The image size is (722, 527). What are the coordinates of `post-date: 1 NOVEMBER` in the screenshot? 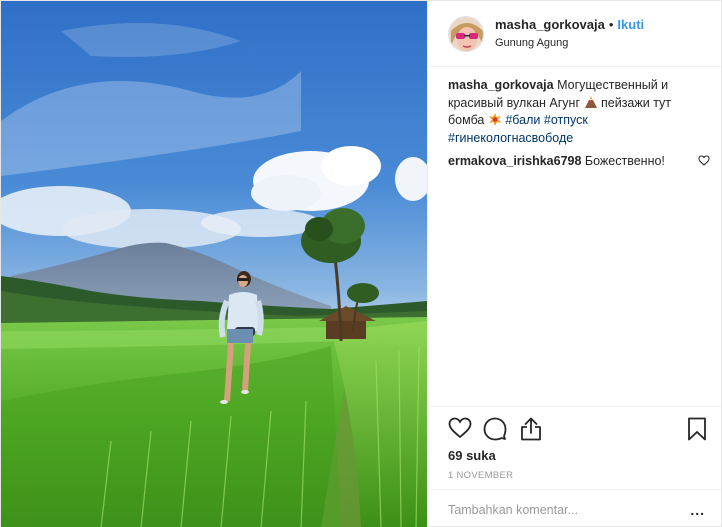 It's located at (481, 475).